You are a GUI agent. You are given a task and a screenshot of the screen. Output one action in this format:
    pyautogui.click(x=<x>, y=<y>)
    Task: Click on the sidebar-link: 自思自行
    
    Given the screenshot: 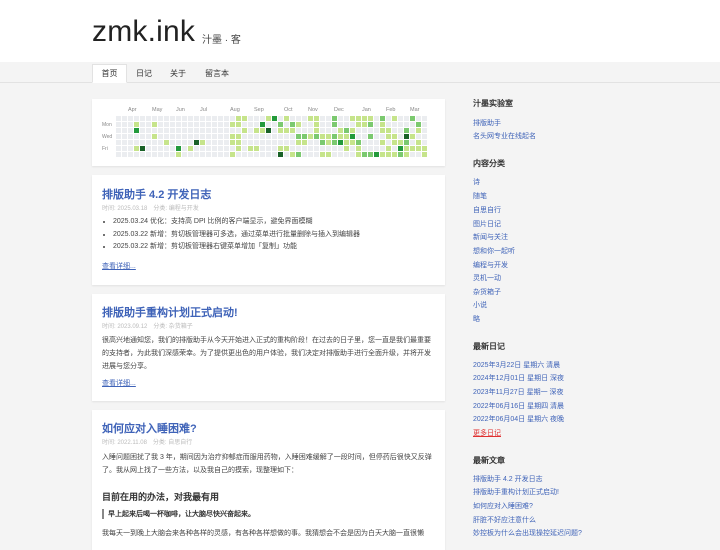 What is the action you would take?
    pyautogui.click(x=487, y=210)
    